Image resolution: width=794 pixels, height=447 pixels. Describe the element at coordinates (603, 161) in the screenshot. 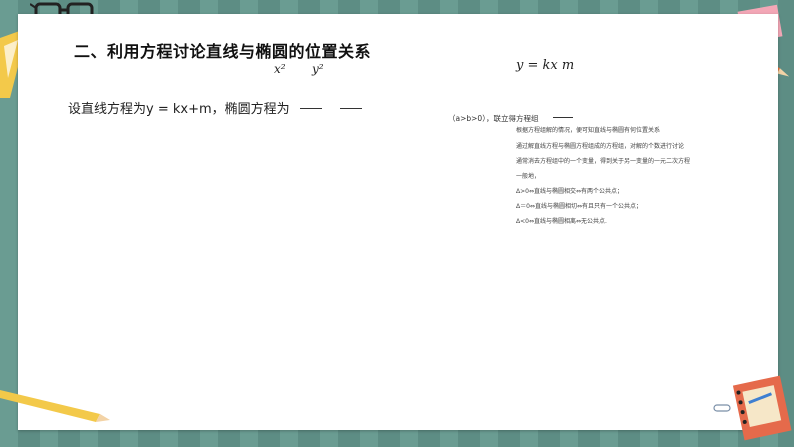

I see `note-line: 通常消去方程组中的一个变量，得到关于另一变量的一元二次方程` at that location.